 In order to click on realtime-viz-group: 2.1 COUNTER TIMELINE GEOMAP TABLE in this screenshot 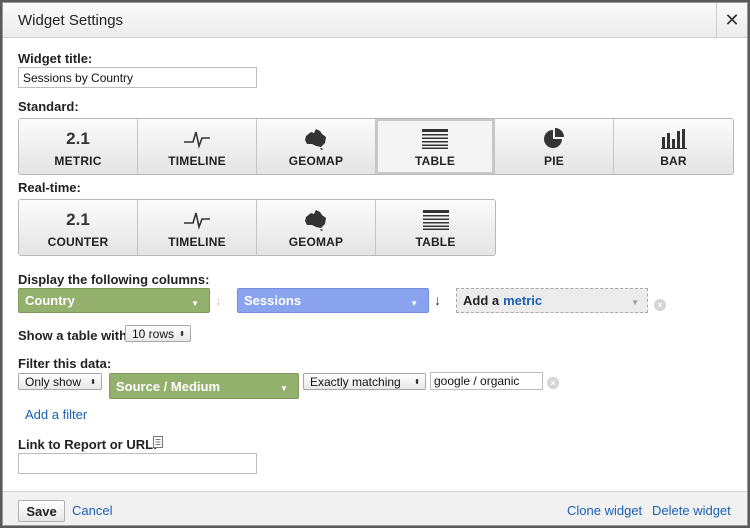, I will do `click(257, 227)`.